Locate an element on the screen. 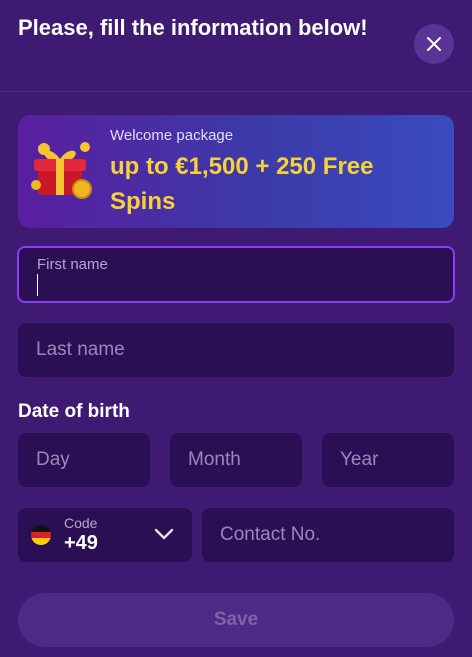 This screenshot has width=472, height=657. month-field: Month is located at coordinates (236, 460).